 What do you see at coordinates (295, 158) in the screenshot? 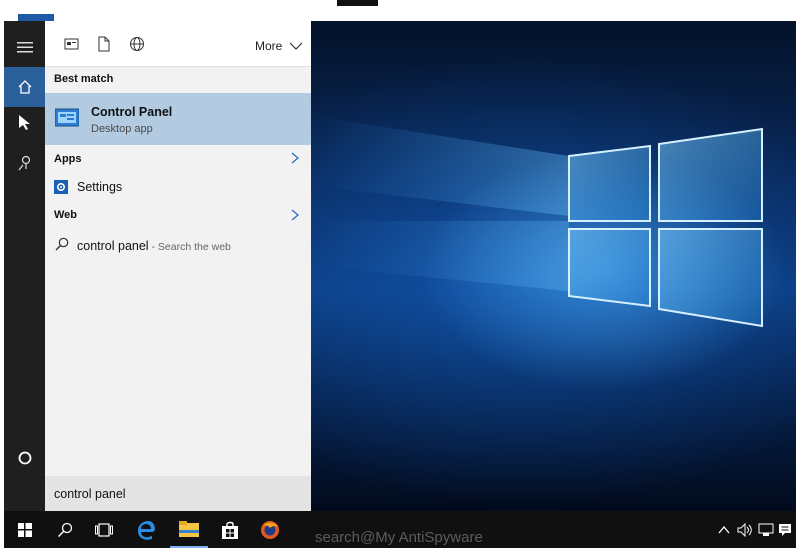
I see `apps-chevron-right-icon` at bounding box center [295, 158].